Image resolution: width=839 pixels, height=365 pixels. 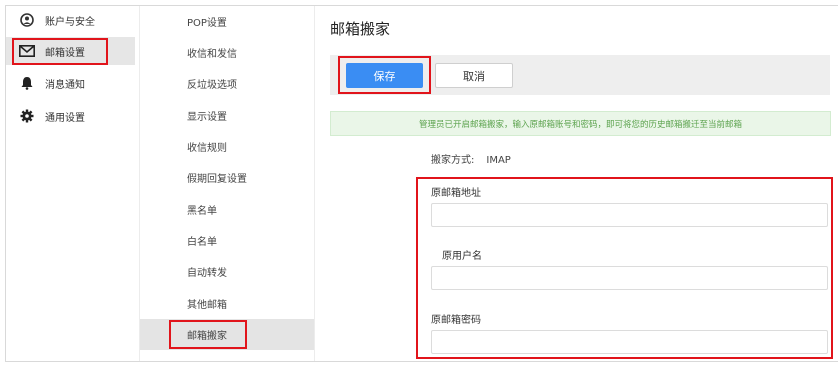 I want to click on original-password-label: 原邮箱密码, so click(x=456, y=320).